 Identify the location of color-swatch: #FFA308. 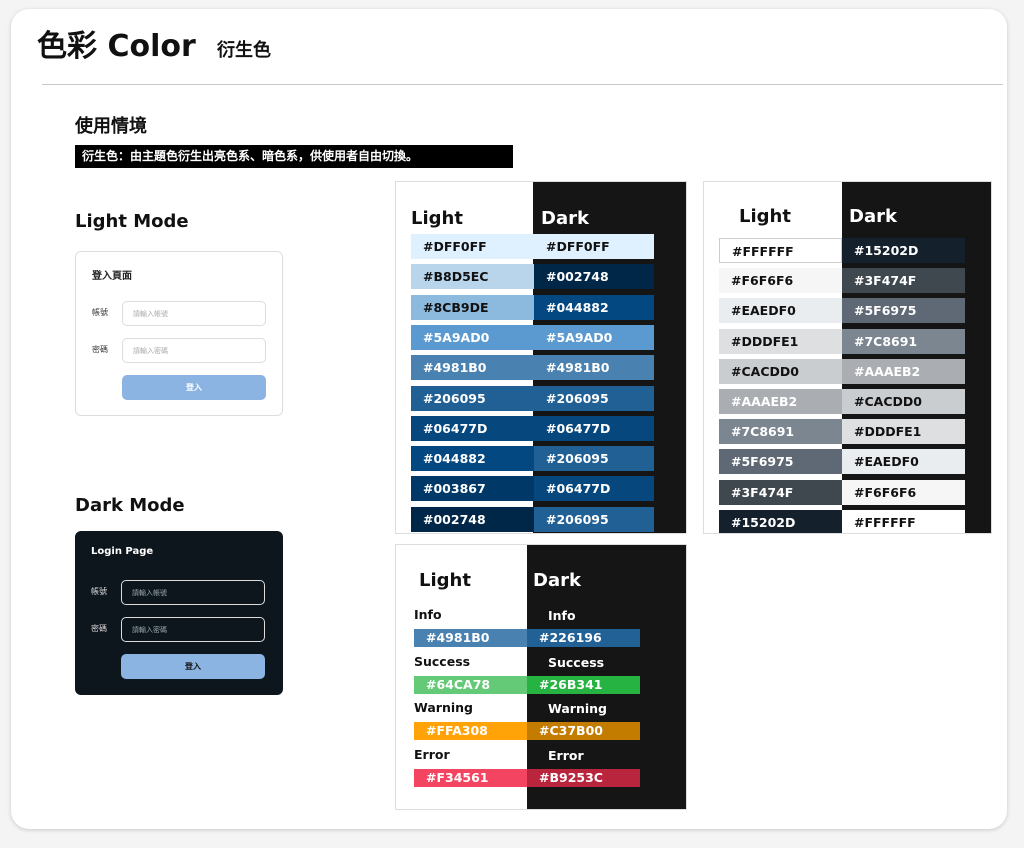
(470, 731).